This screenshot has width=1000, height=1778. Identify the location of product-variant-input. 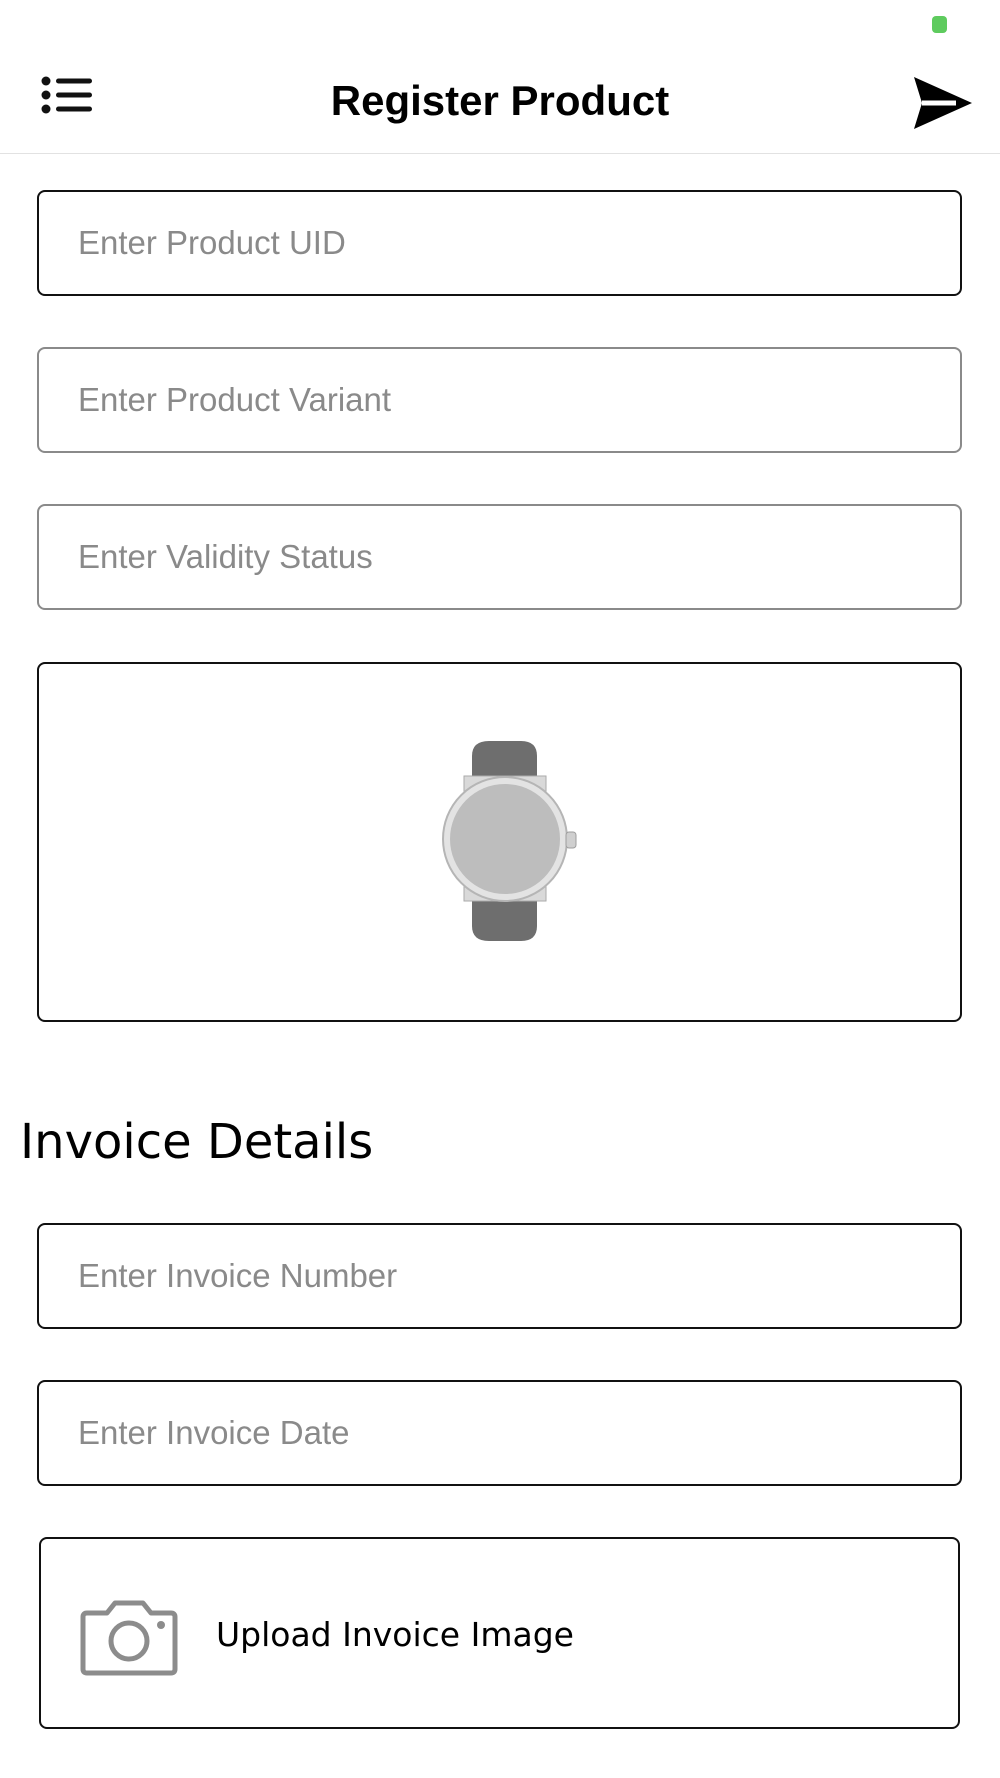
(499, 400).